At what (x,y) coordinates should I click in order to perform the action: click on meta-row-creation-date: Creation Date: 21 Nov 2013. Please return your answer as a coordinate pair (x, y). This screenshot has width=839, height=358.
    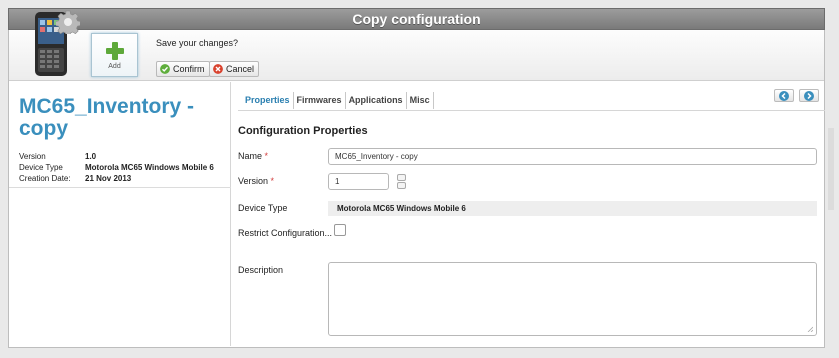
    Looking at the image, I should click on (116, 178).